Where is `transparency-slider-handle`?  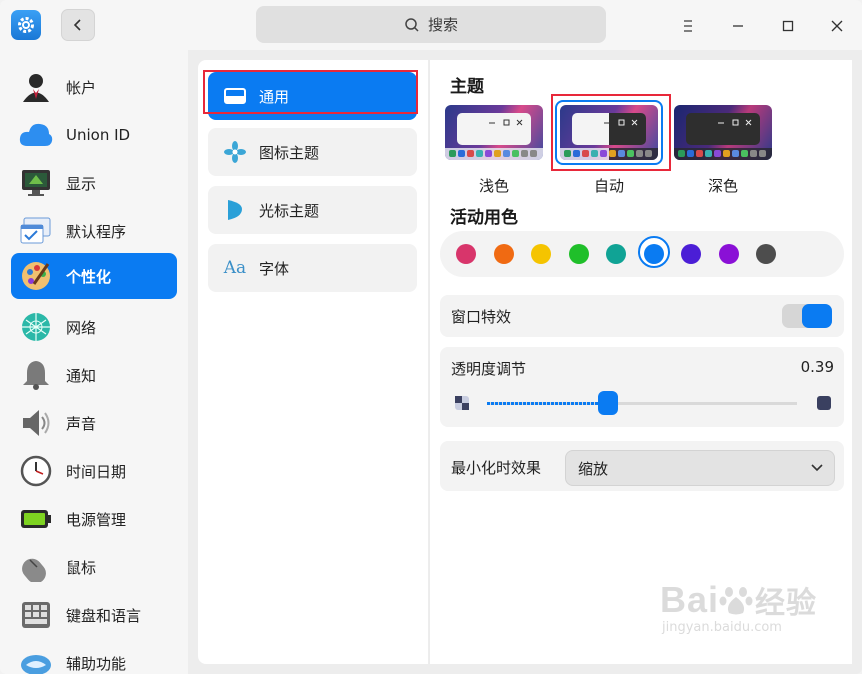
transparency-slider-handle is located at coordinates (607, 403).